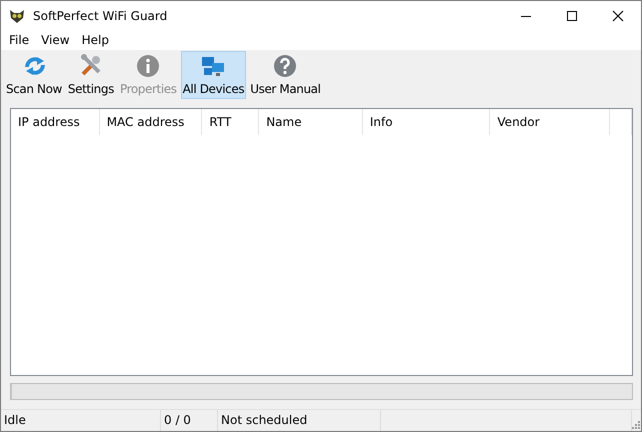  I want to click on menu-item: View, so click(55, 40).